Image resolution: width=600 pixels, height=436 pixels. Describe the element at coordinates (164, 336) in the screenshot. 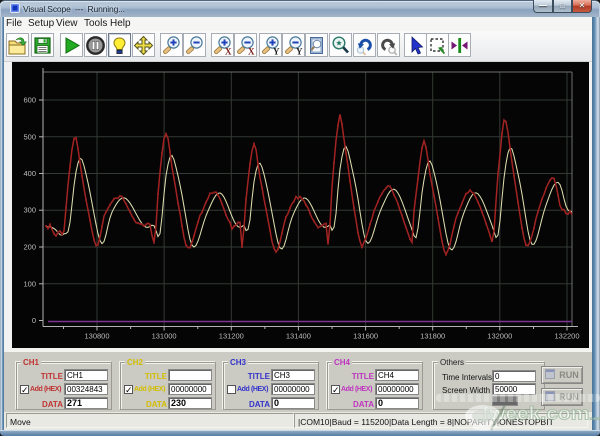

I see `svg-text: 131000` at that location.